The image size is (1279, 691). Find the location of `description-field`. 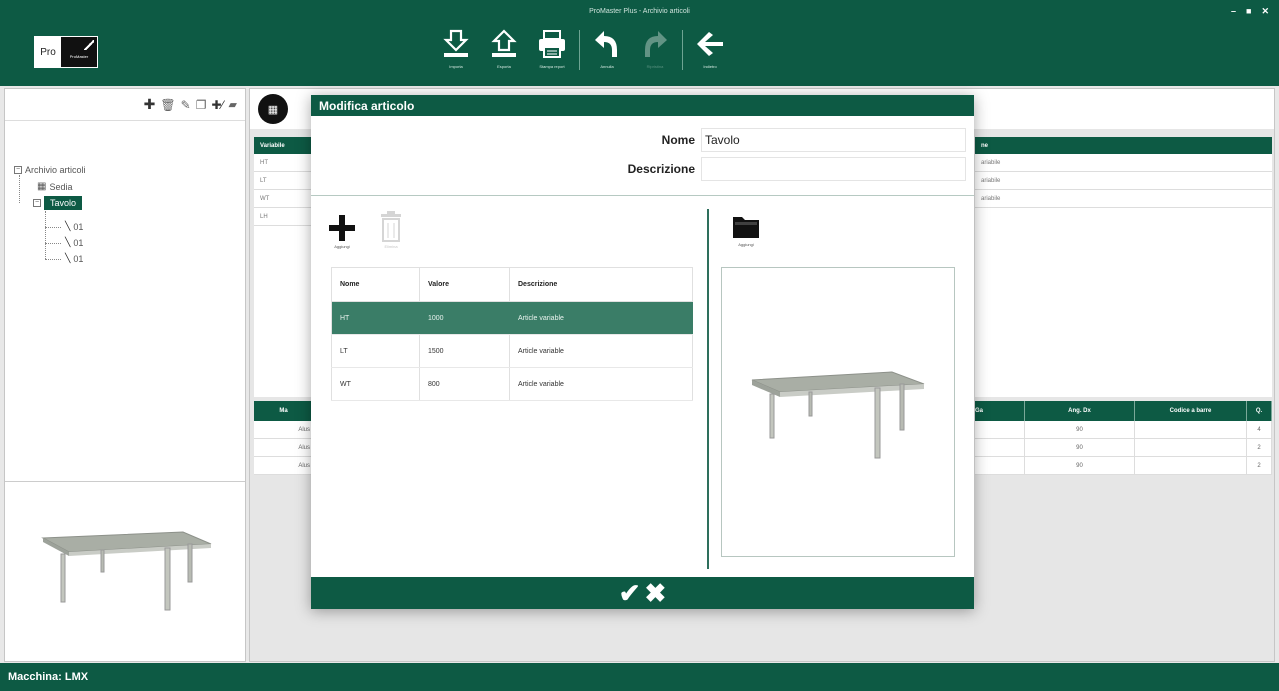

description-field is located at coordinates (833, 169).